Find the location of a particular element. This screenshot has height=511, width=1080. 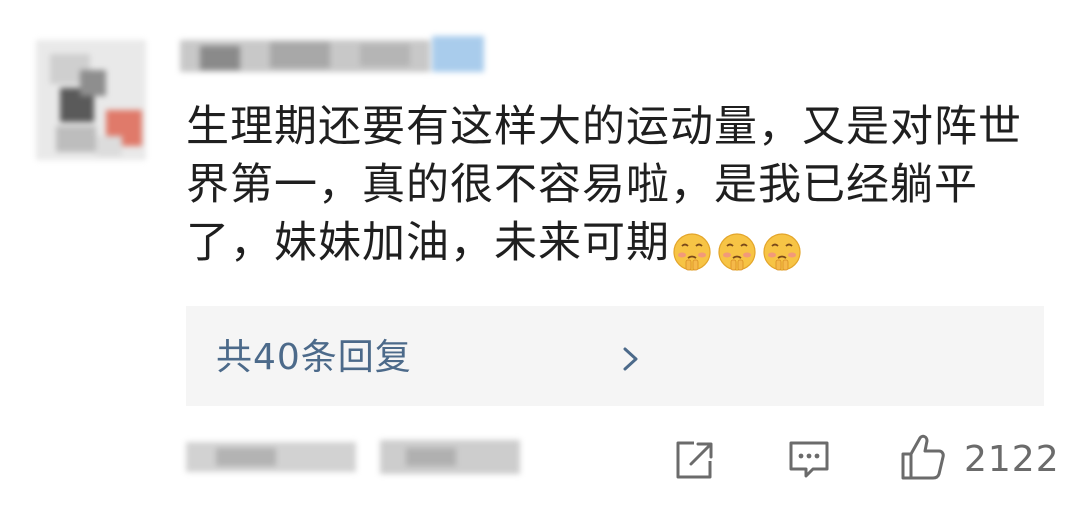

share-icon is located at coordinates (694, 460).